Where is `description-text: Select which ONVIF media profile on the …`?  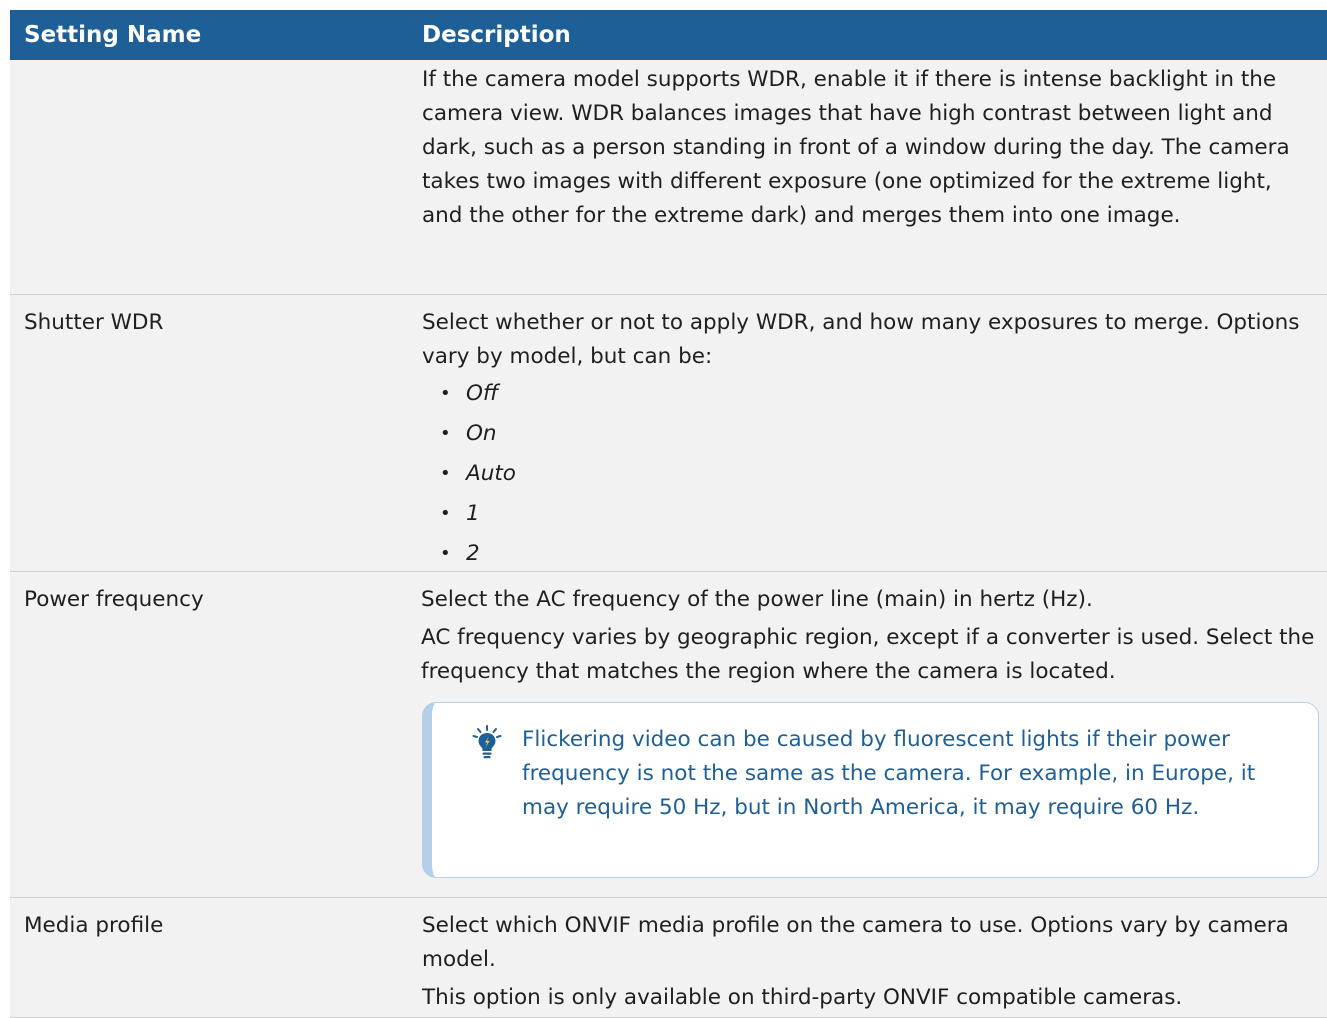 description-text: Select which ONVIF media profile on the … is located at coordinates (855, 942).